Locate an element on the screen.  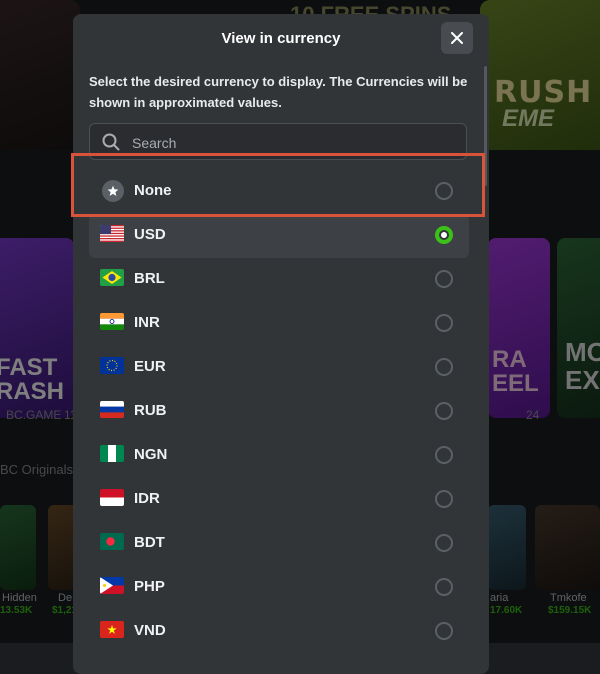
india-flag-icon is located at coordinates (112, 321).